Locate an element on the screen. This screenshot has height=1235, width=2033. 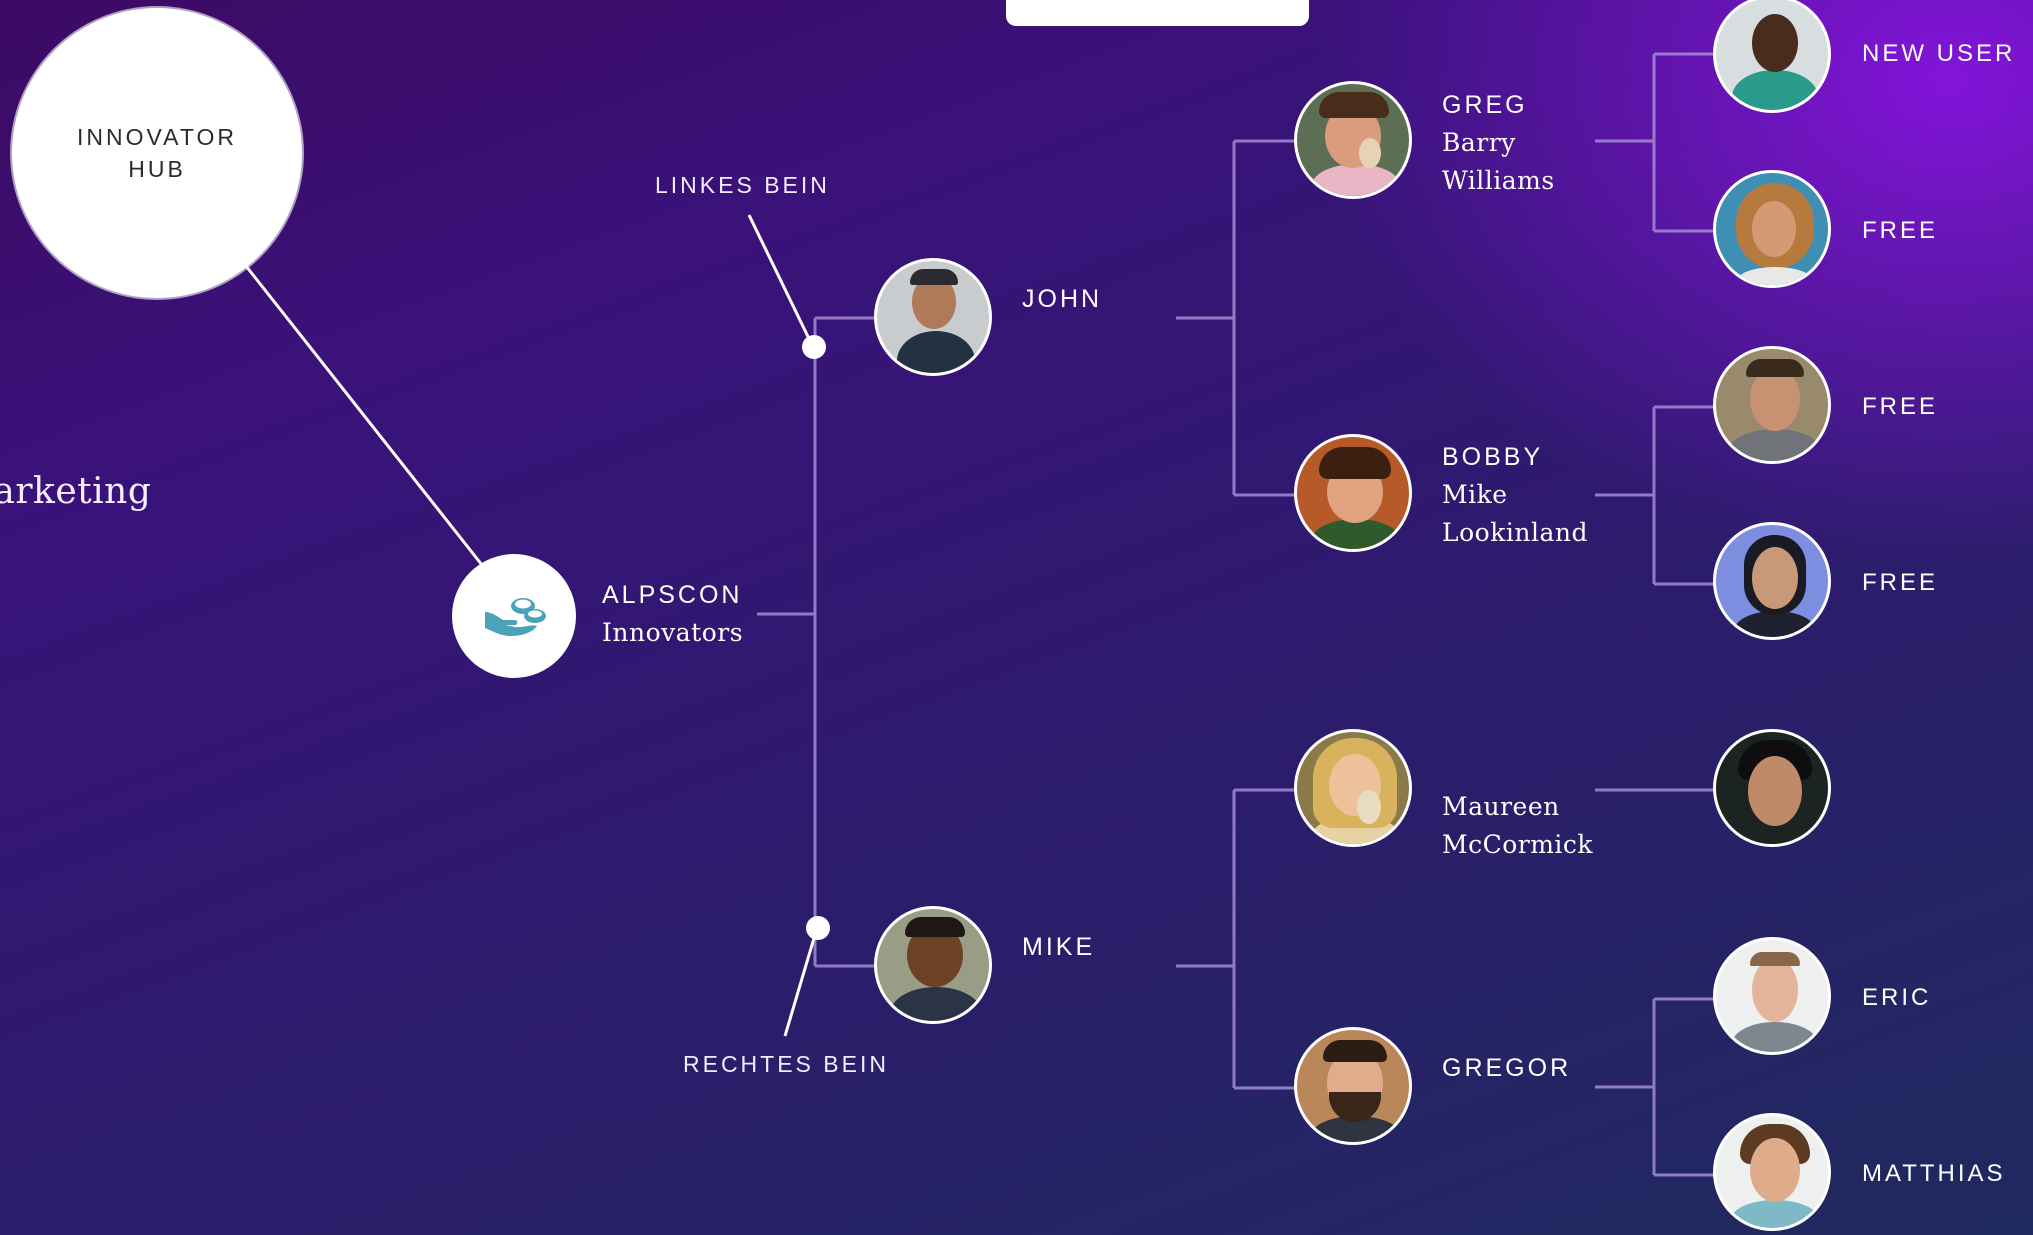
hub-label: INNOVATOR HUB is located at coordinates (157, 153).